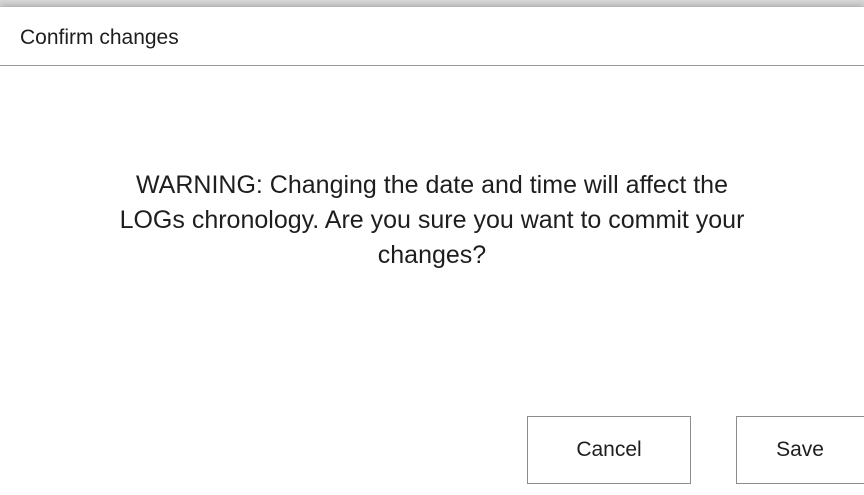  I want to click on warning-message-line: changes?, so click(432, 255).